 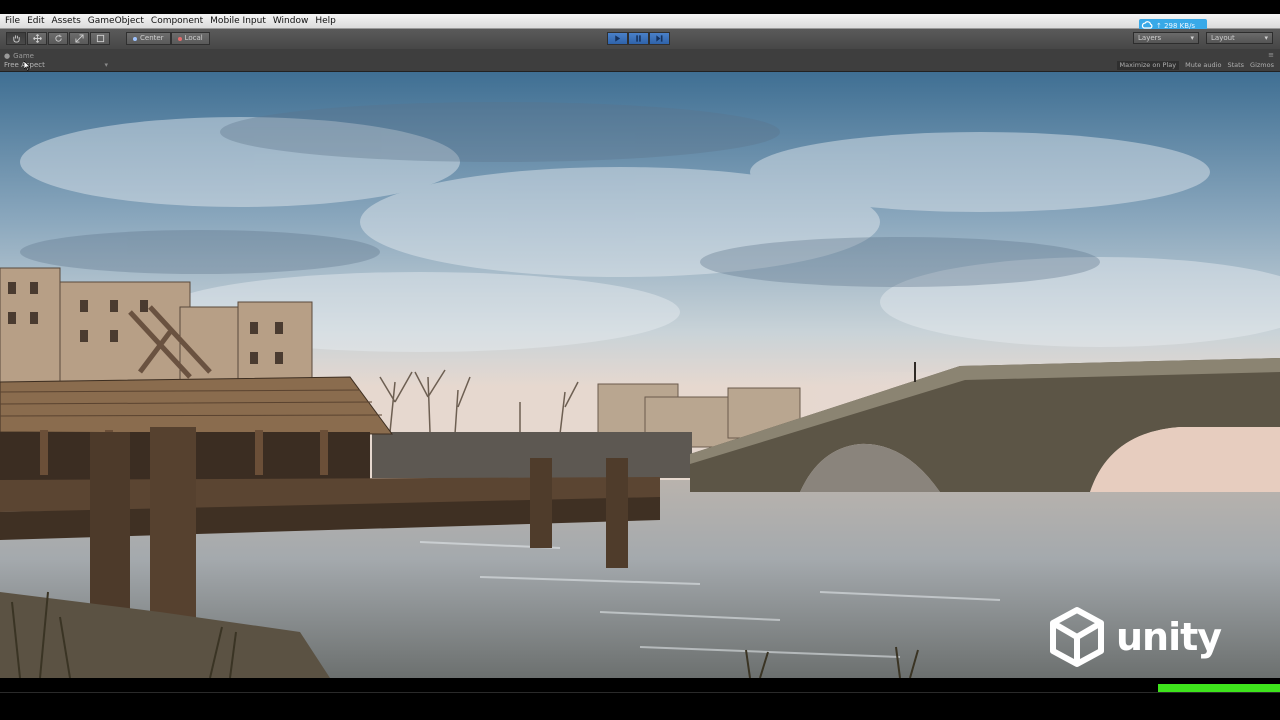 I want to click on menu-window: Window, so click(x=293, y=21).